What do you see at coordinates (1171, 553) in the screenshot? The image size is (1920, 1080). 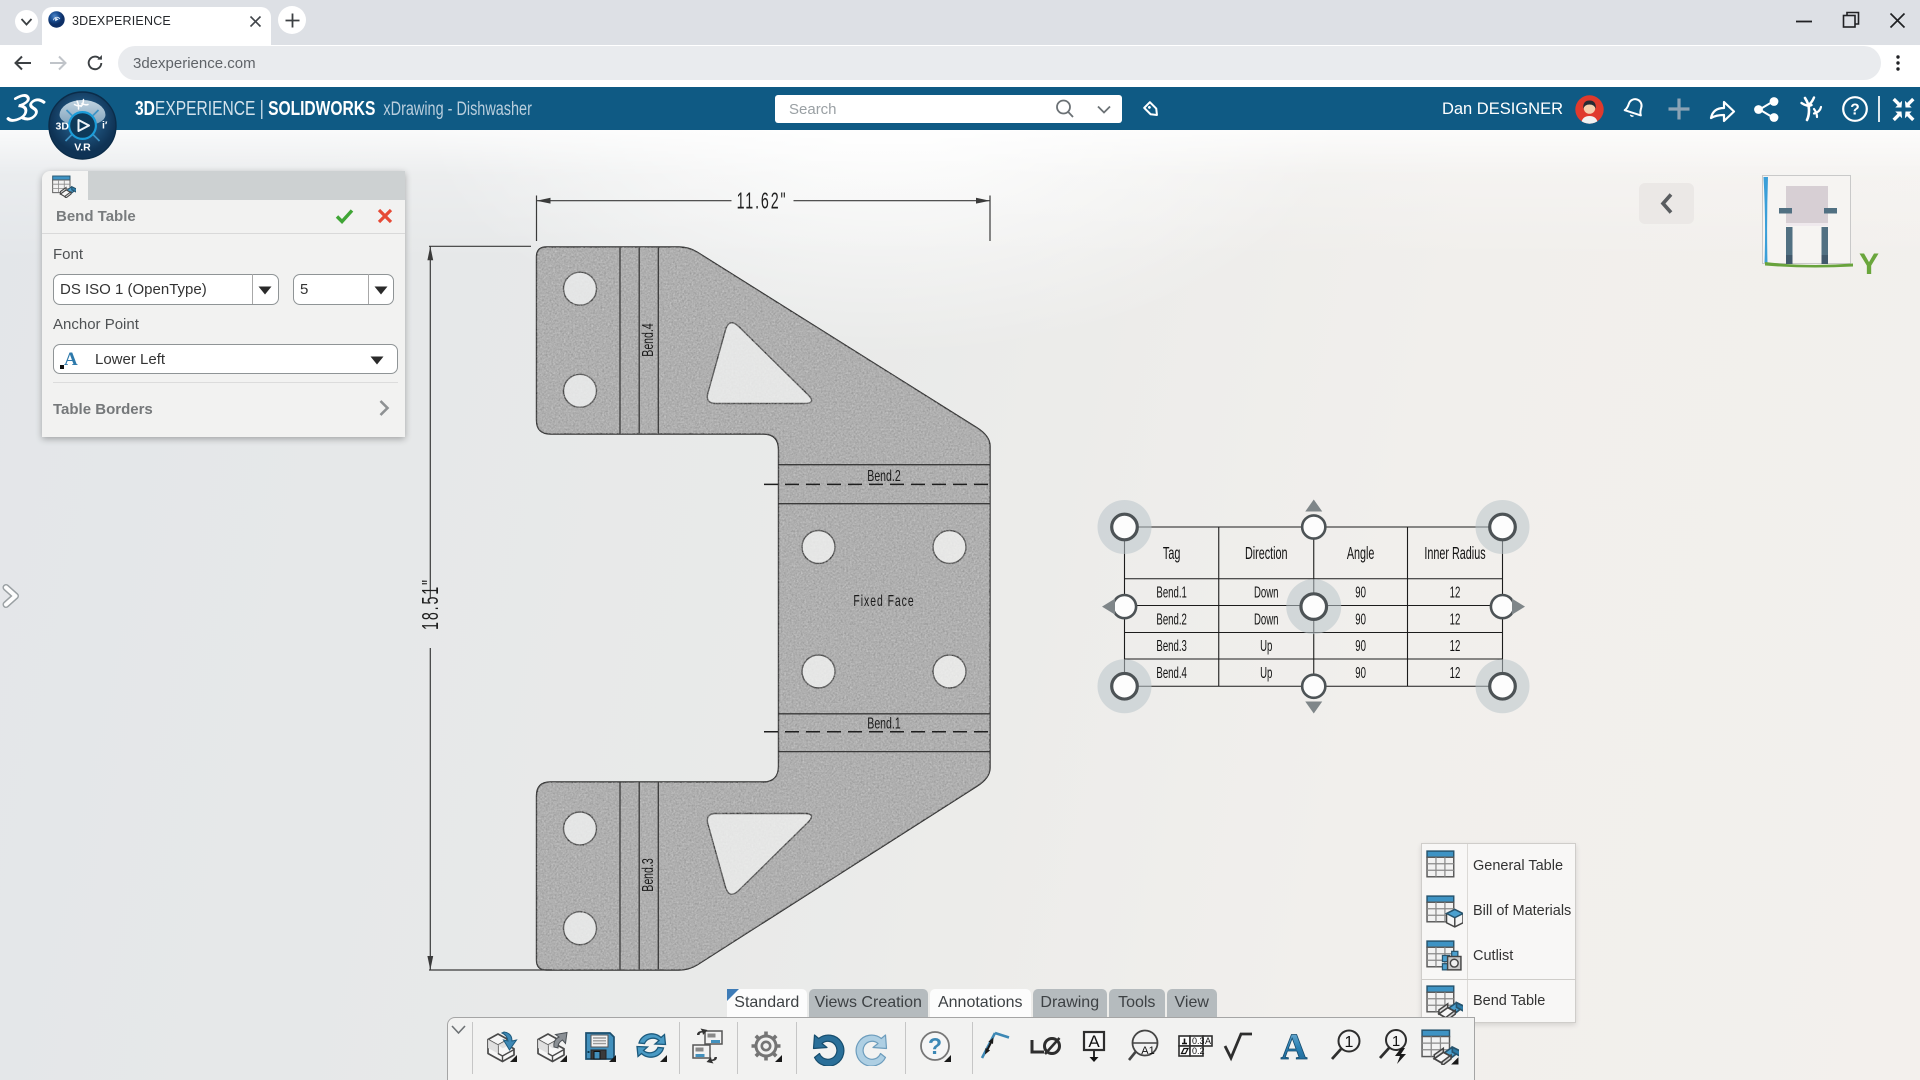 I see `svg-text: Tag` at bounding box center [1171, 553].